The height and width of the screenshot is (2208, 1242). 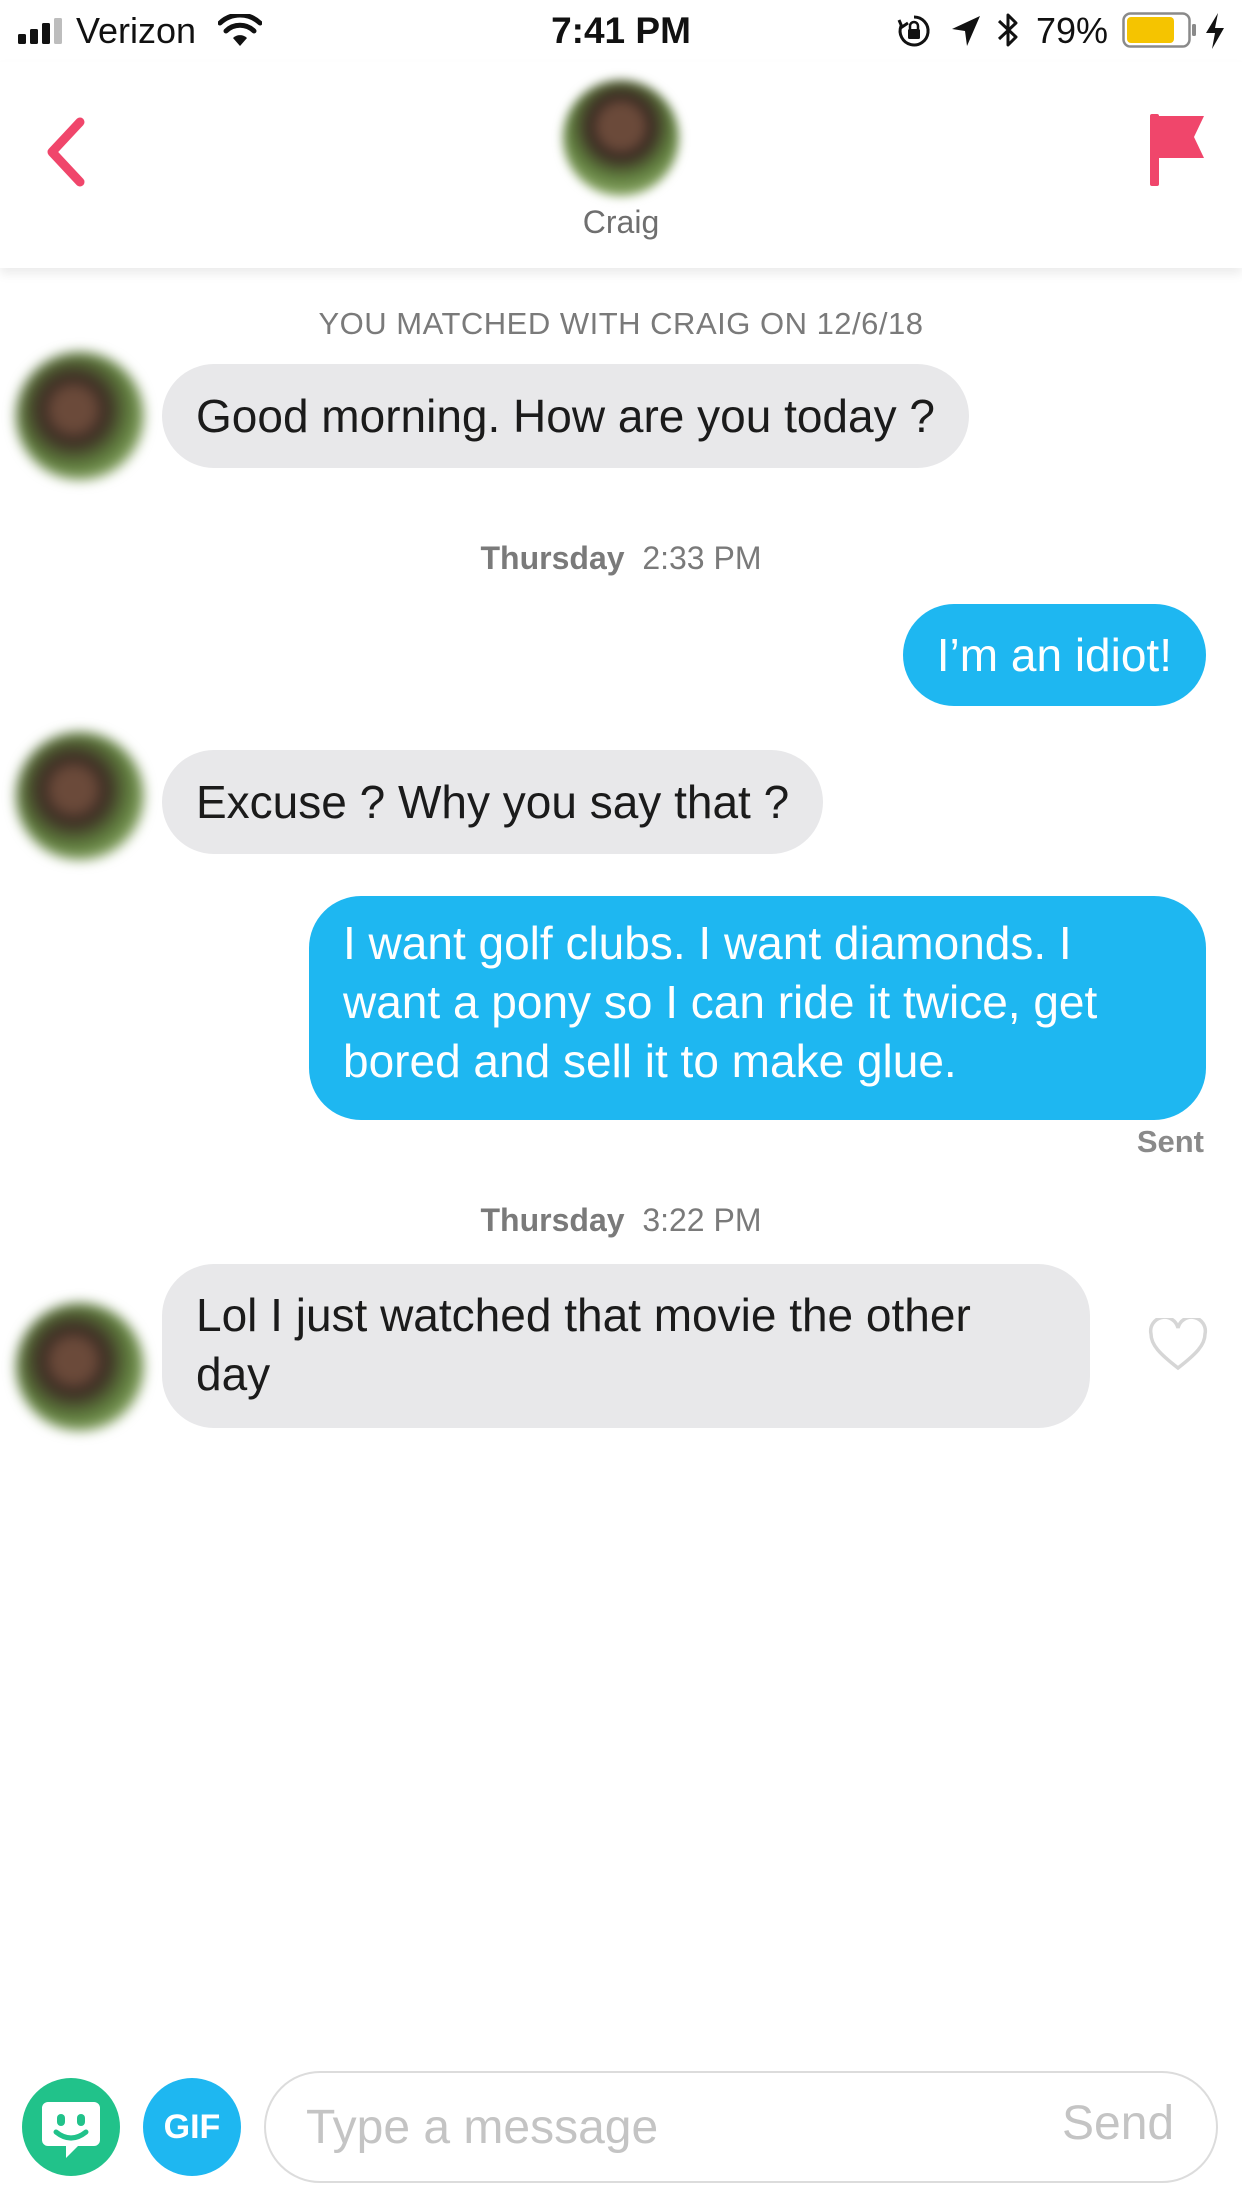 What do you see at coordinates (565, 416) in the screenshot?
I see `message-bubble-incoming: Good morning. How are you today ?` at bounding box center [565, 416].